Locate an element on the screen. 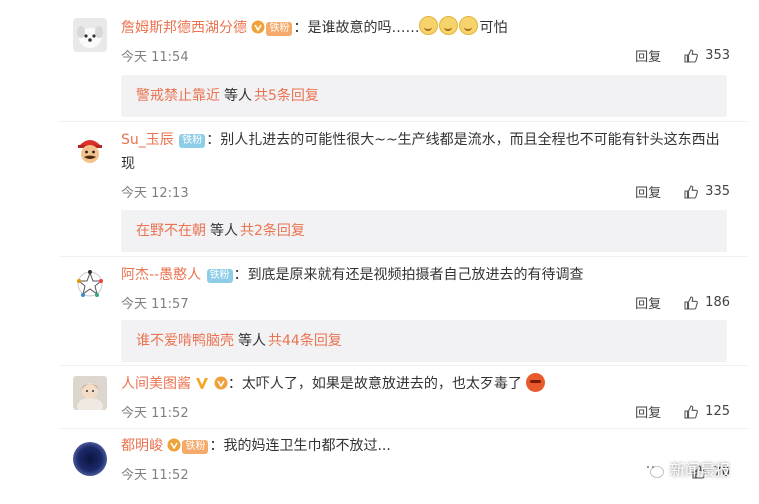  comment-actions: 回复 353 is located at coordinates (682, 55).